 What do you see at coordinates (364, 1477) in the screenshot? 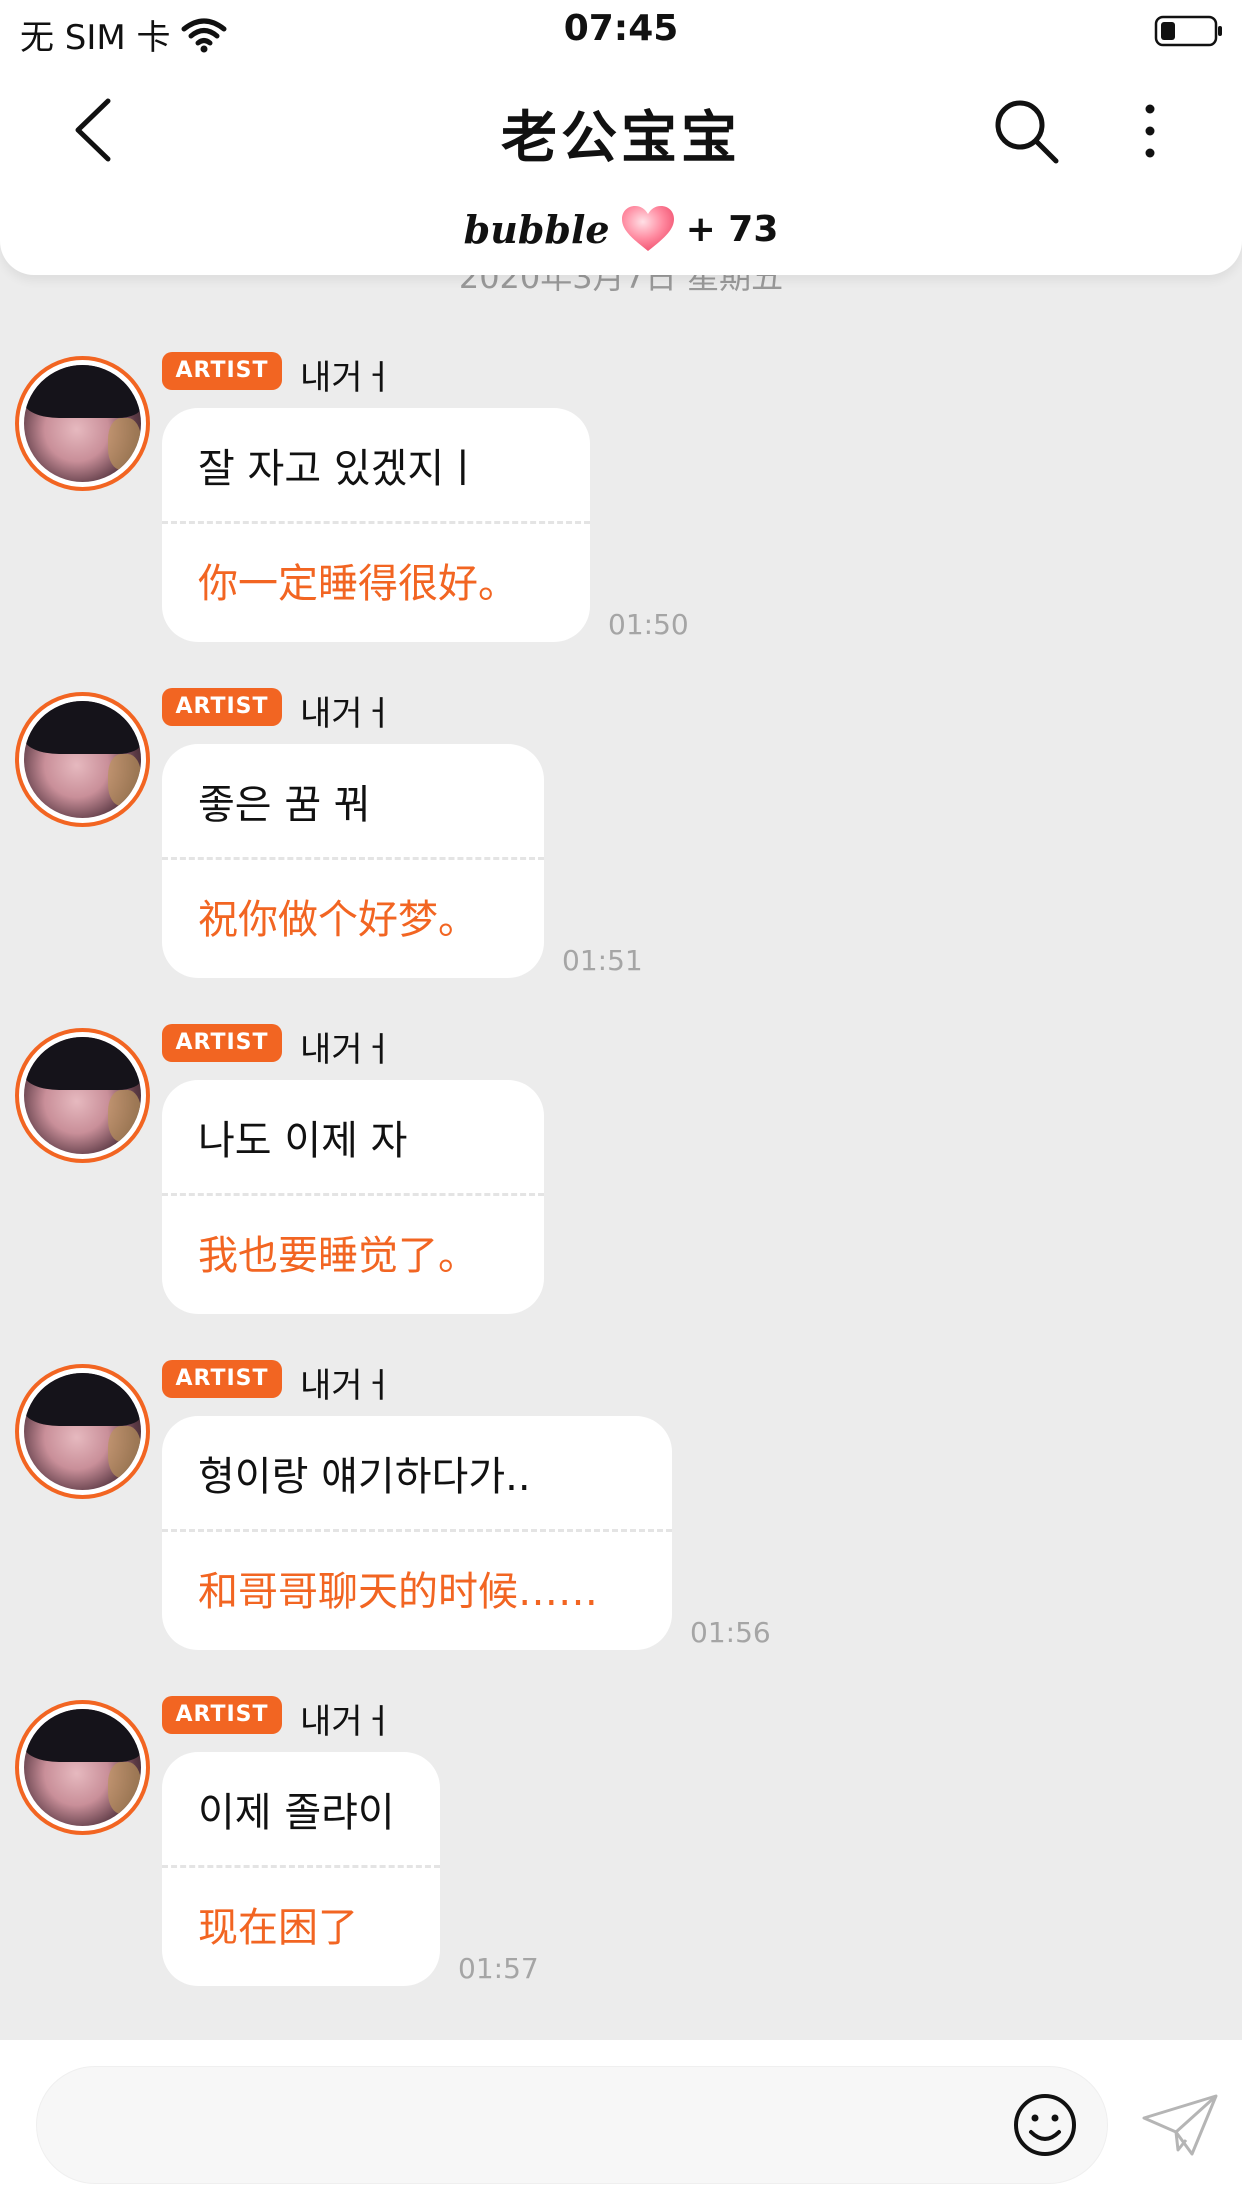
I see `message-text-korean: 형이랑 얘기하다가..` at bounding box center [364, 1477].